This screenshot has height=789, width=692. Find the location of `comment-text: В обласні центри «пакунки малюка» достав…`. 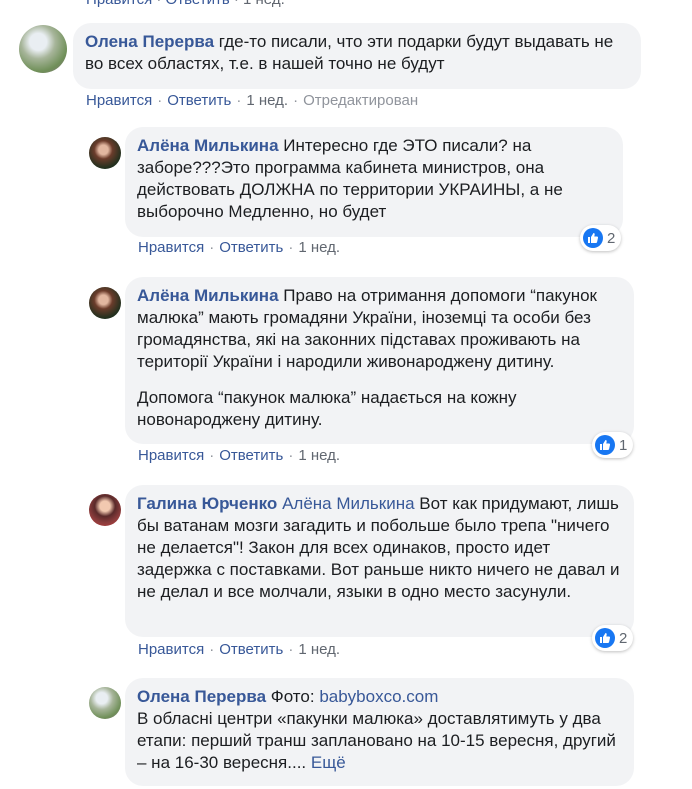

comment-text: В обласні центри «пакунки малюка» достав… is located at coordinates (376, 740).